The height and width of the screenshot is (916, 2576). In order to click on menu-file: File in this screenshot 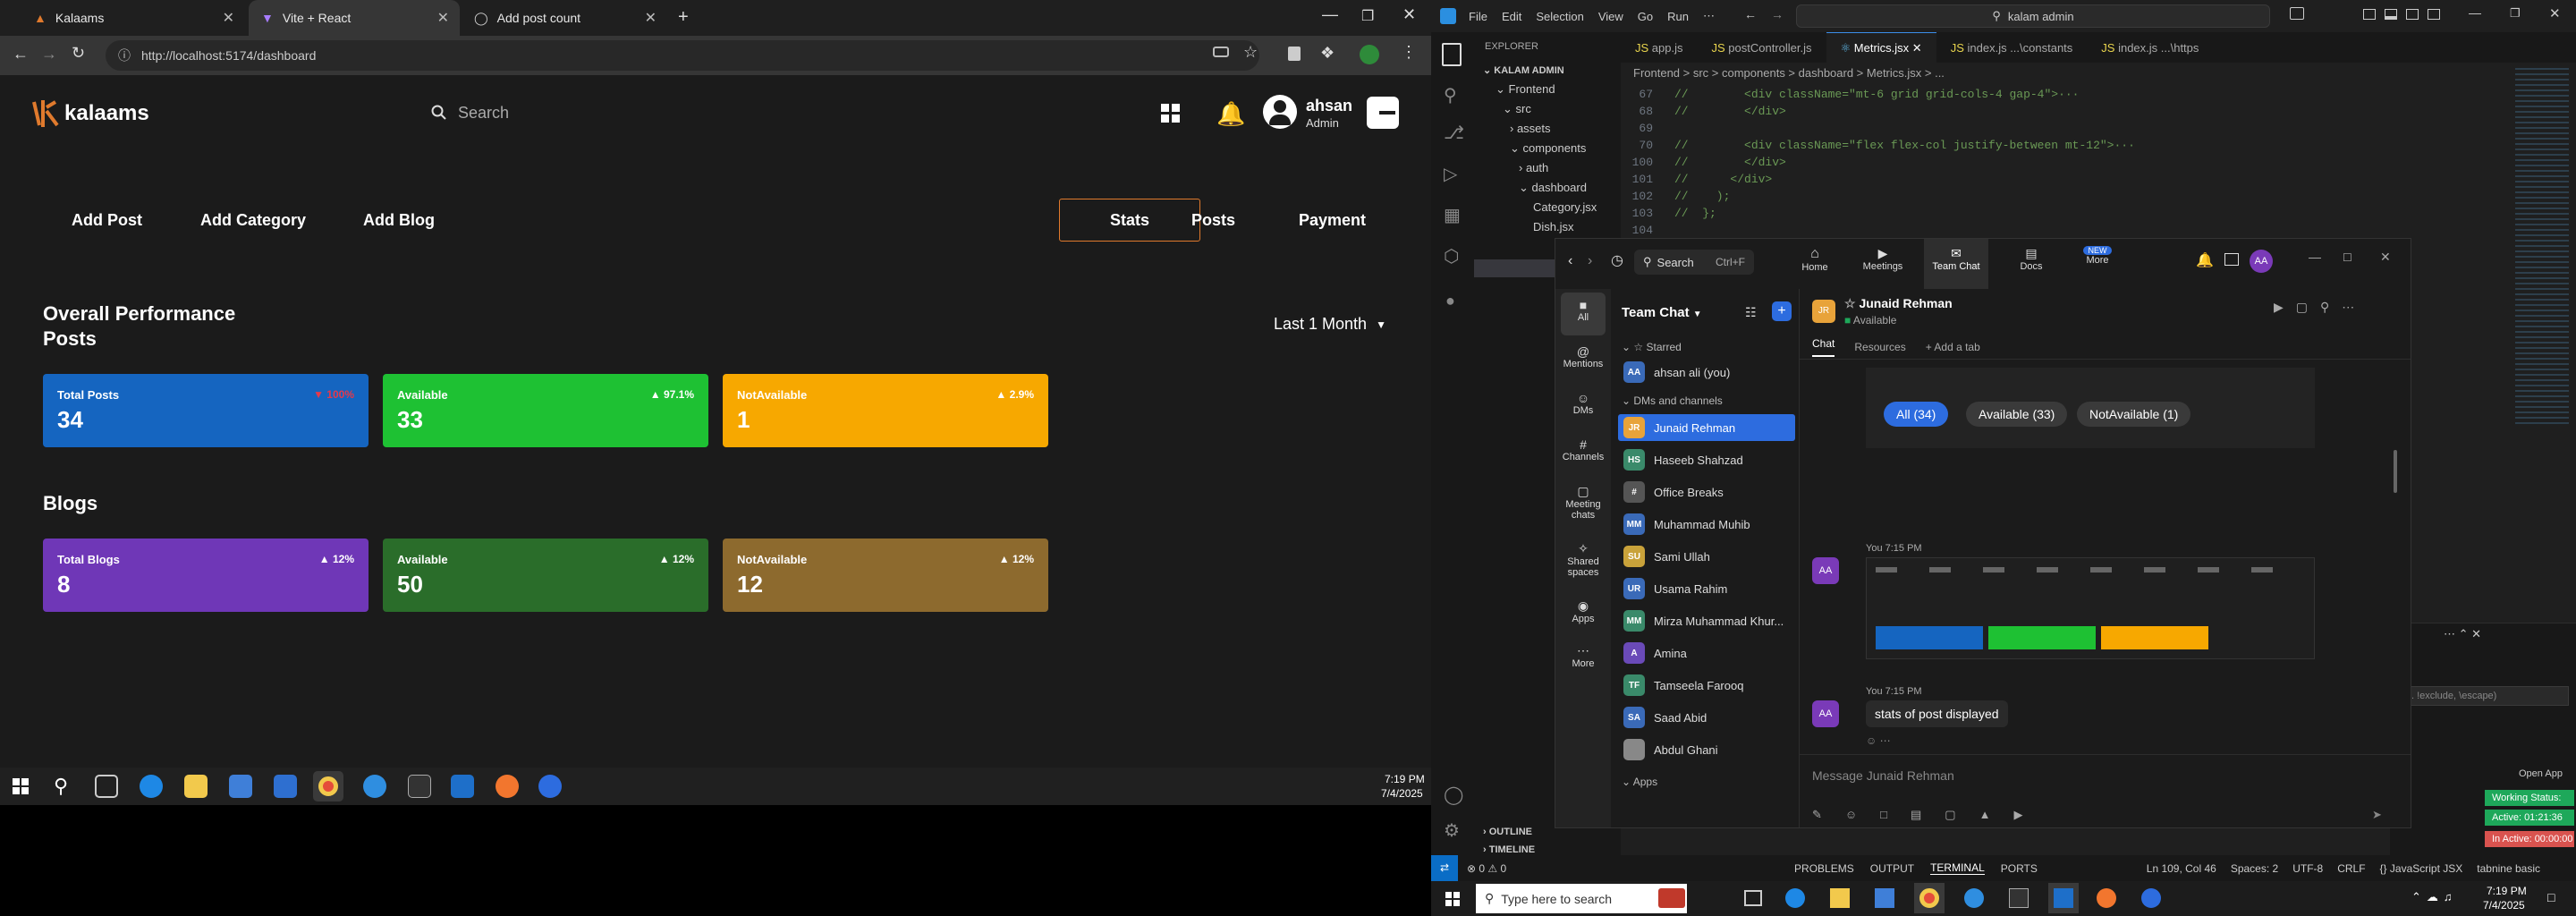, I will do `click(1478, 16)`.